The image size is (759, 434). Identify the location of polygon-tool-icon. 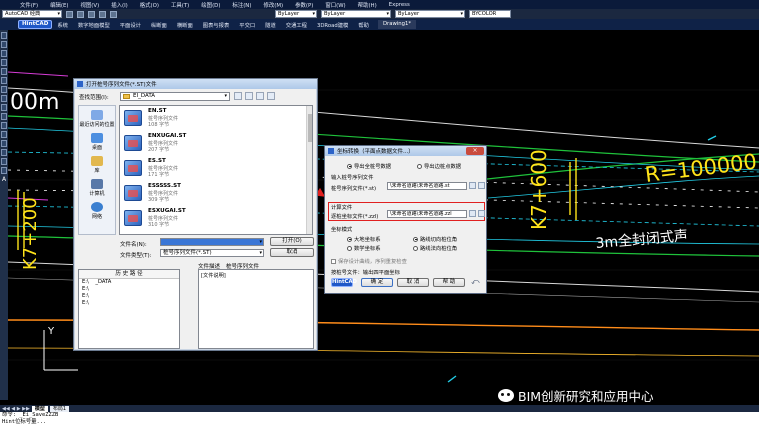
(4, 53).